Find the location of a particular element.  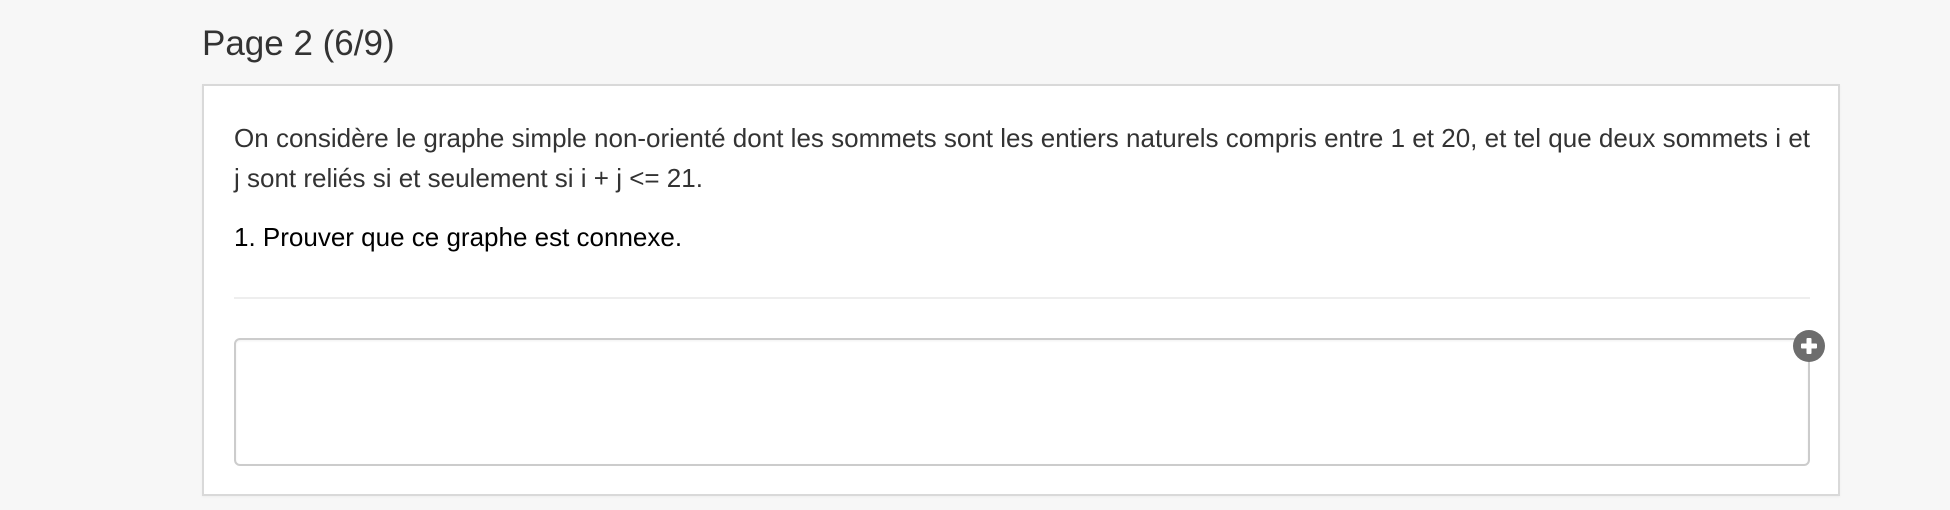

plus-circle-icon is located at coordinates (1809, 346).